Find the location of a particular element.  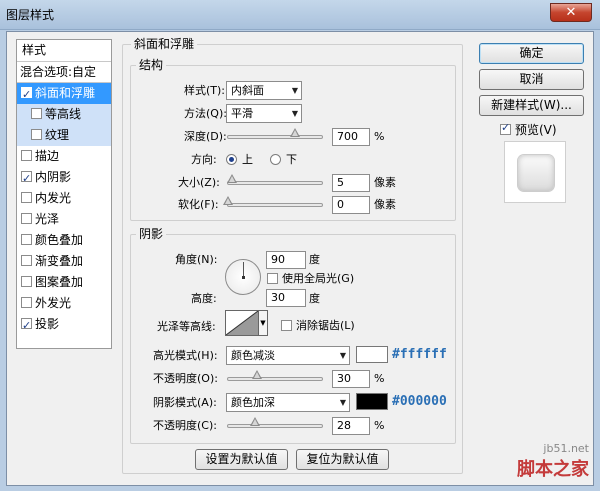

antialias-checkbox is located at coordinates (286, 325).